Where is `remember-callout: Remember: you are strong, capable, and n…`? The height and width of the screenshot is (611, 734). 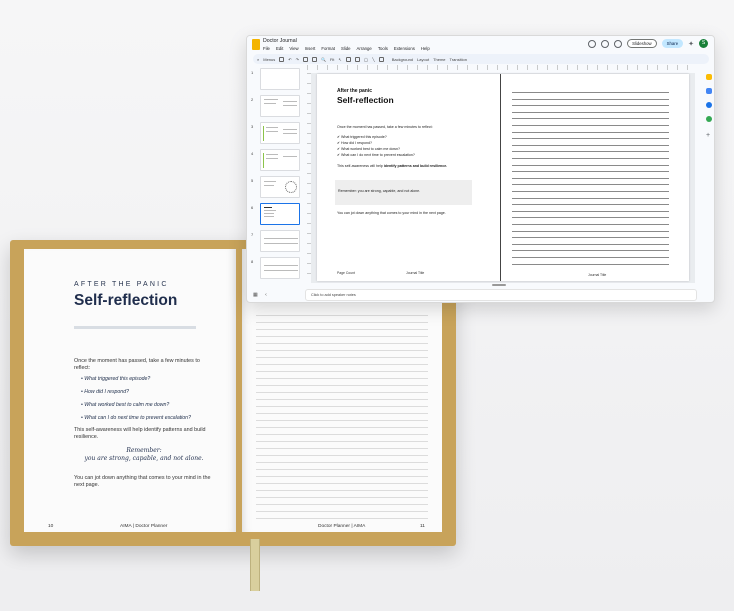
remember-callout: Remember: you are strong, capable, and n… is located at coordinates (403, 192).